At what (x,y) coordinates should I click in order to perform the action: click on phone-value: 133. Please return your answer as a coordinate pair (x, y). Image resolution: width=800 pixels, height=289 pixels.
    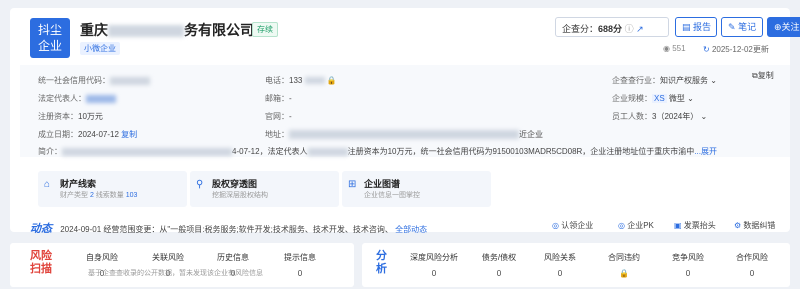
    Looking at the image, I should click on (296, 80).